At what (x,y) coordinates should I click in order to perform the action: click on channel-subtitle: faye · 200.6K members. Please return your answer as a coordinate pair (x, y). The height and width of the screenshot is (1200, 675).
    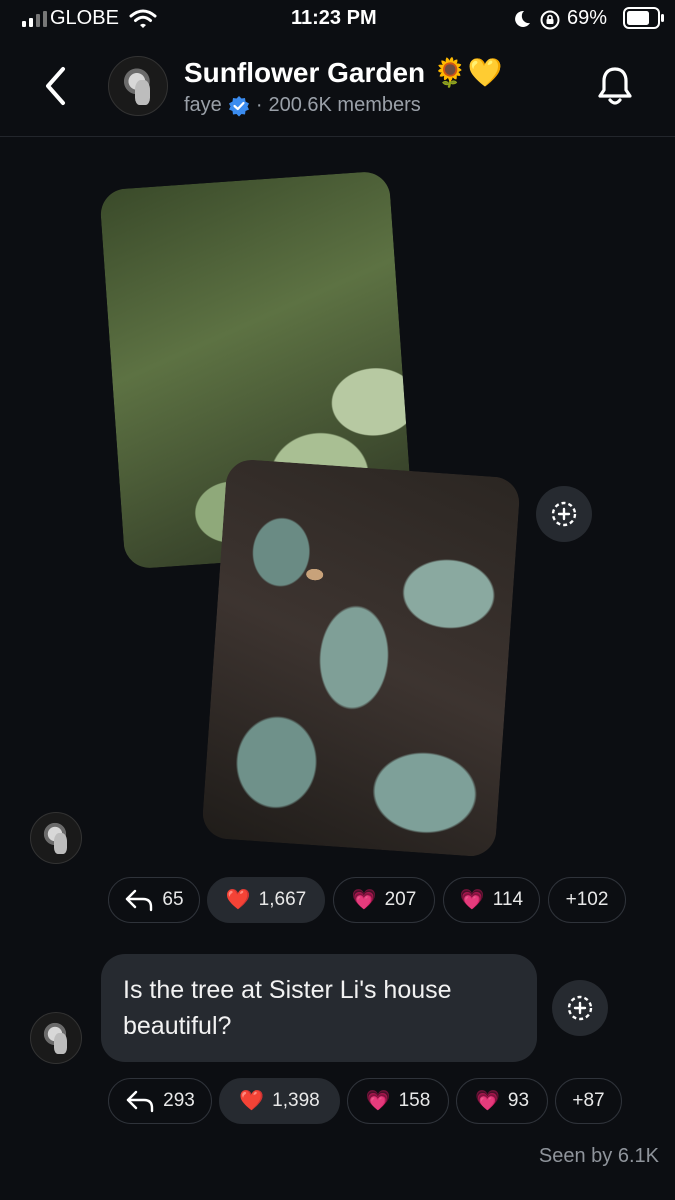
    Looking at the image, I should click on (302, 105).